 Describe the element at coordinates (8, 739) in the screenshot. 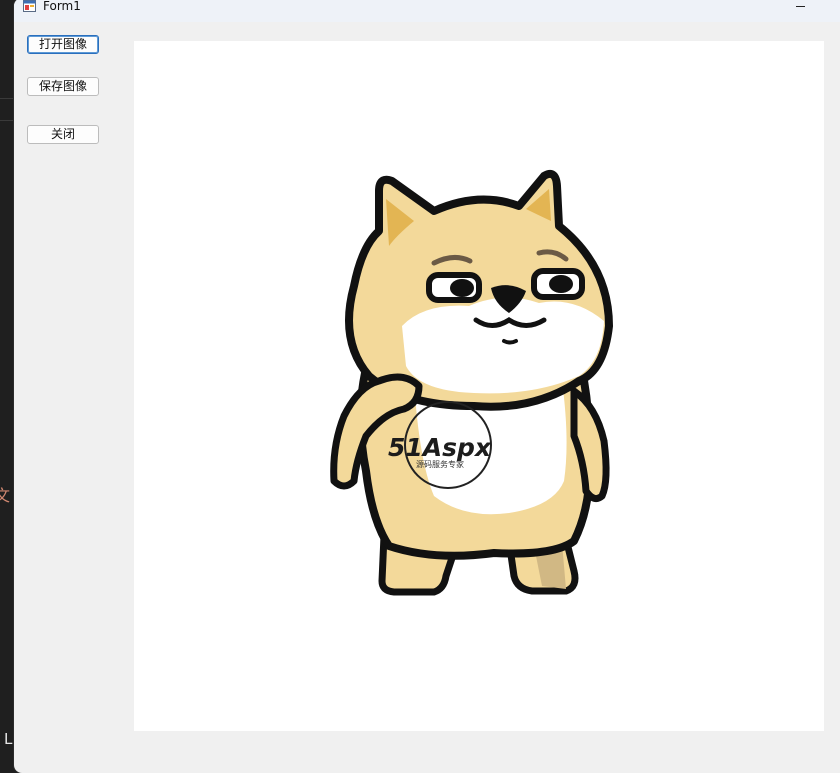

I see `background-text-fragment: L` at that location.